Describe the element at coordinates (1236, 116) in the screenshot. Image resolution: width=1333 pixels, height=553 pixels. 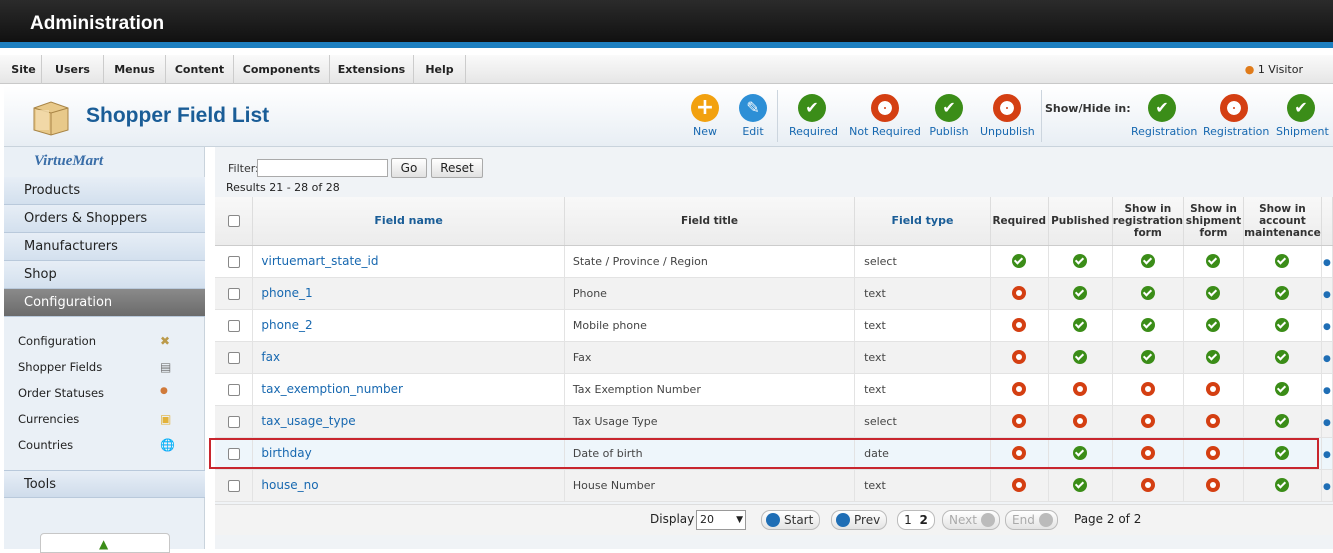
I see `hide-registration-button: Registration` at that location.